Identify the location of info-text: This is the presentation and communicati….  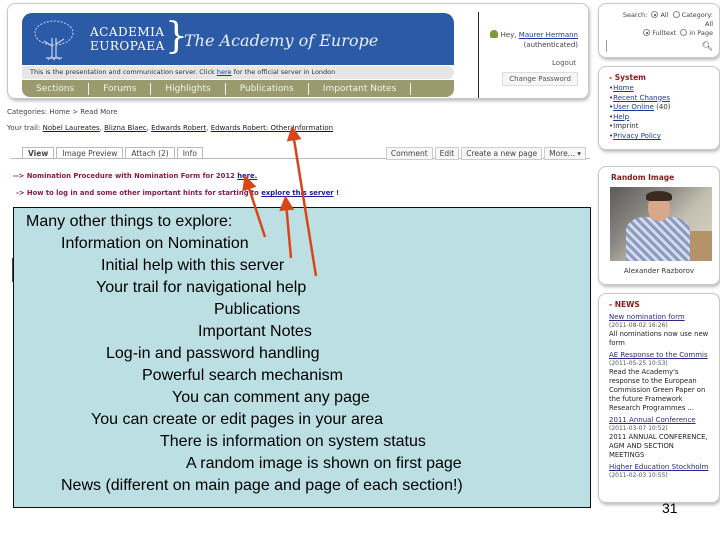
(123, 72).